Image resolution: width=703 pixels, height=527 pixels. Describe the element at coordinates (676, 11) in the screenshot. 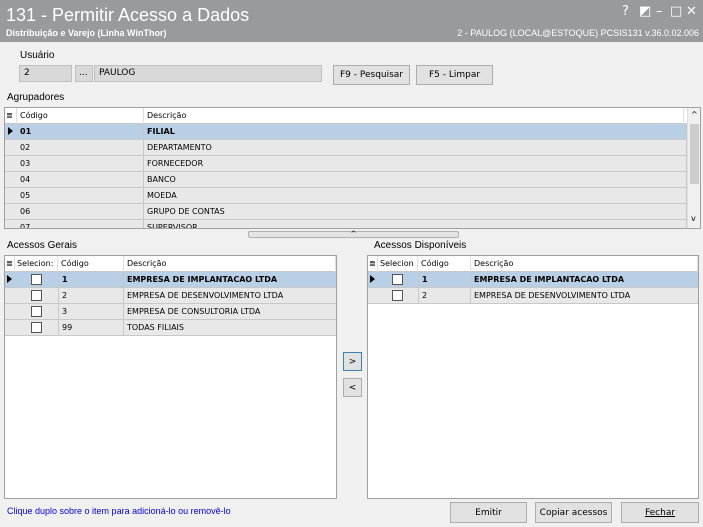

I see `maximize-icon: □` at that location.